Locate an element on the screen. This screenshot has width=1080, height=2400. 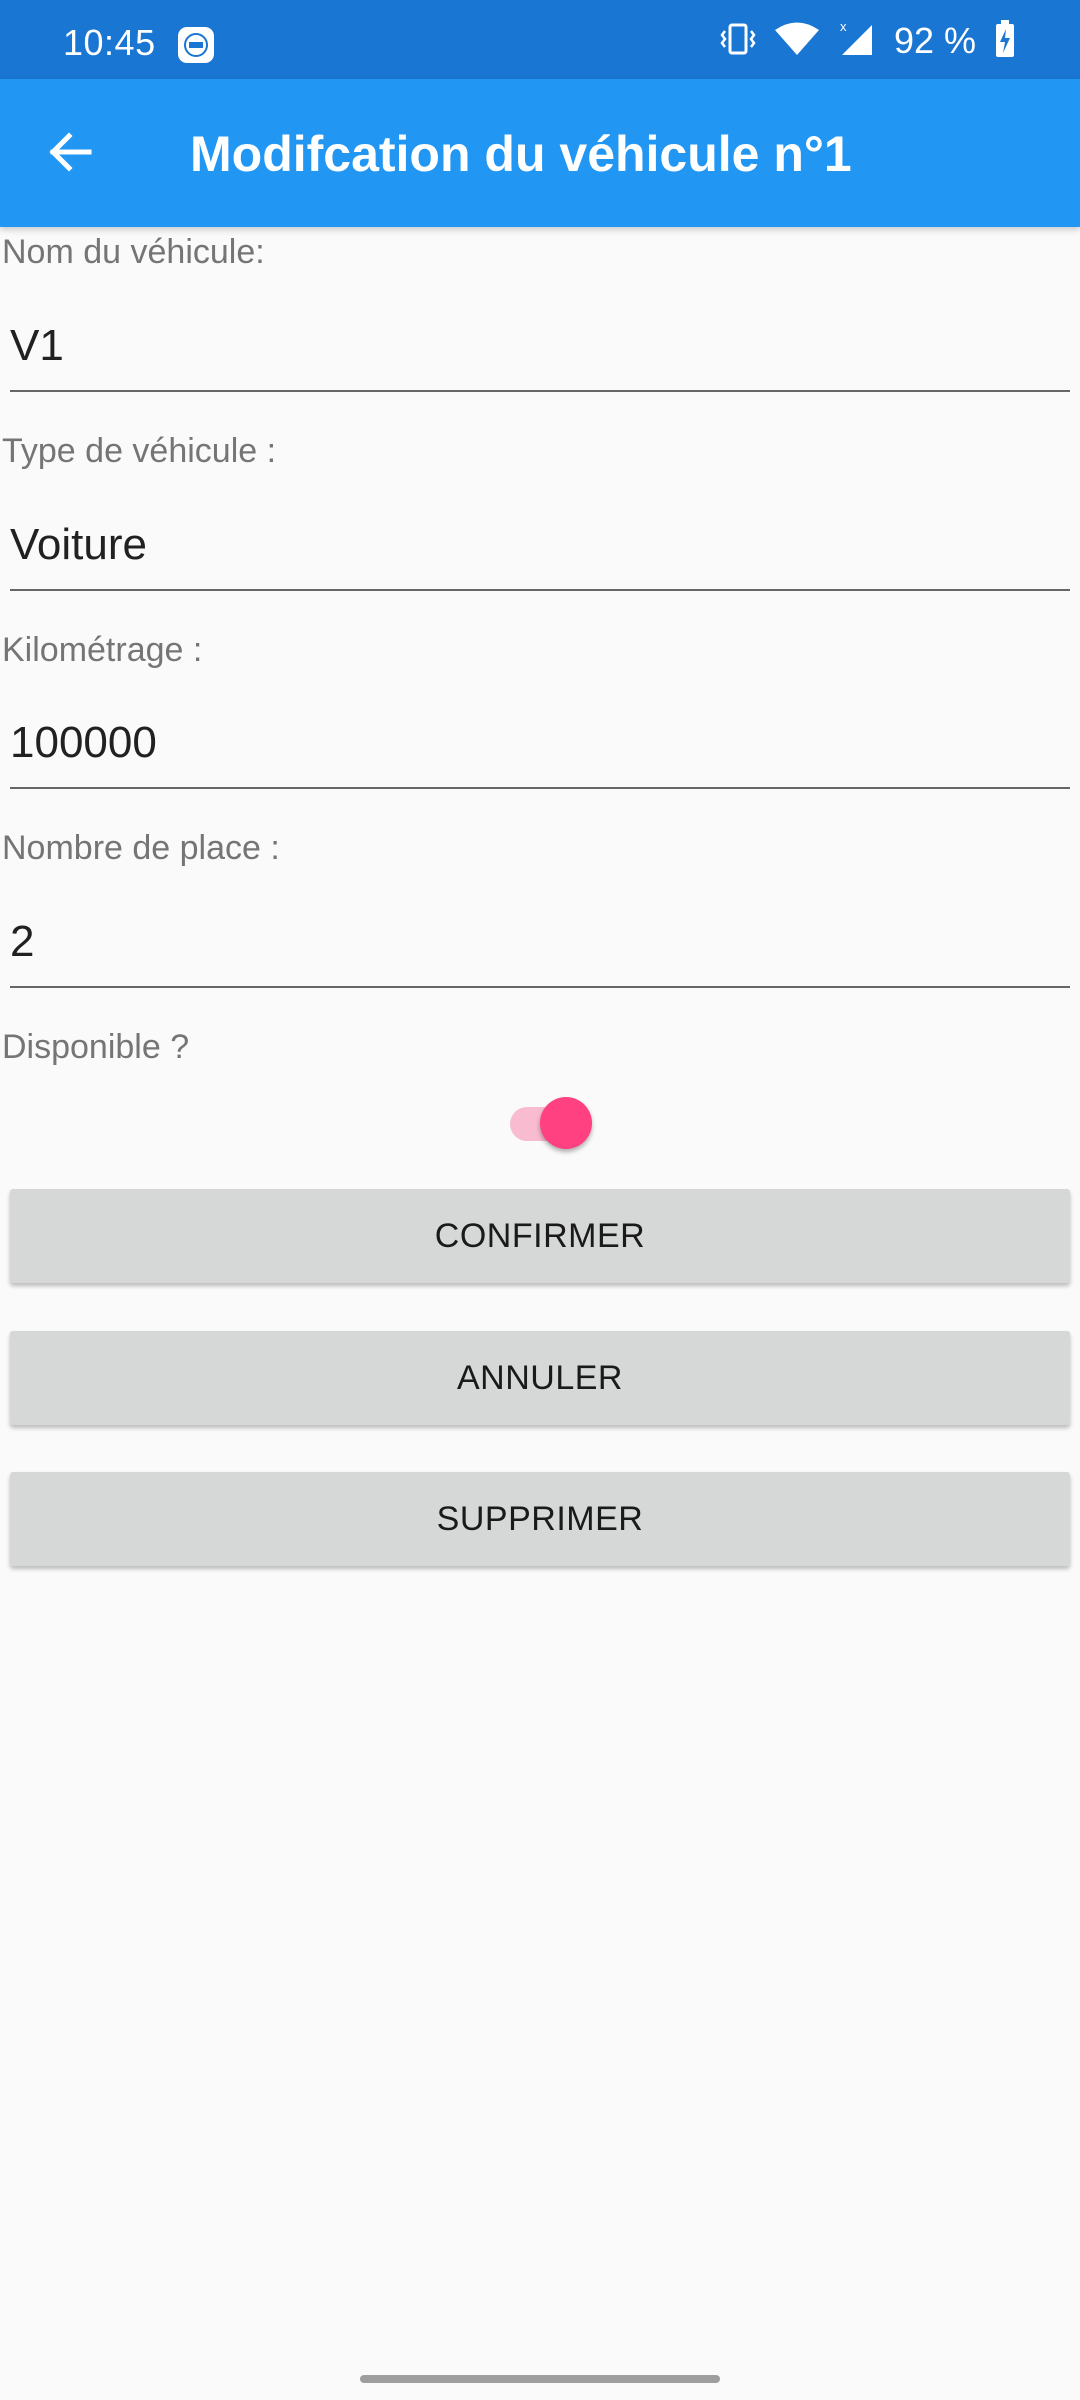
mileage-input is located at coordinates (540, 749).